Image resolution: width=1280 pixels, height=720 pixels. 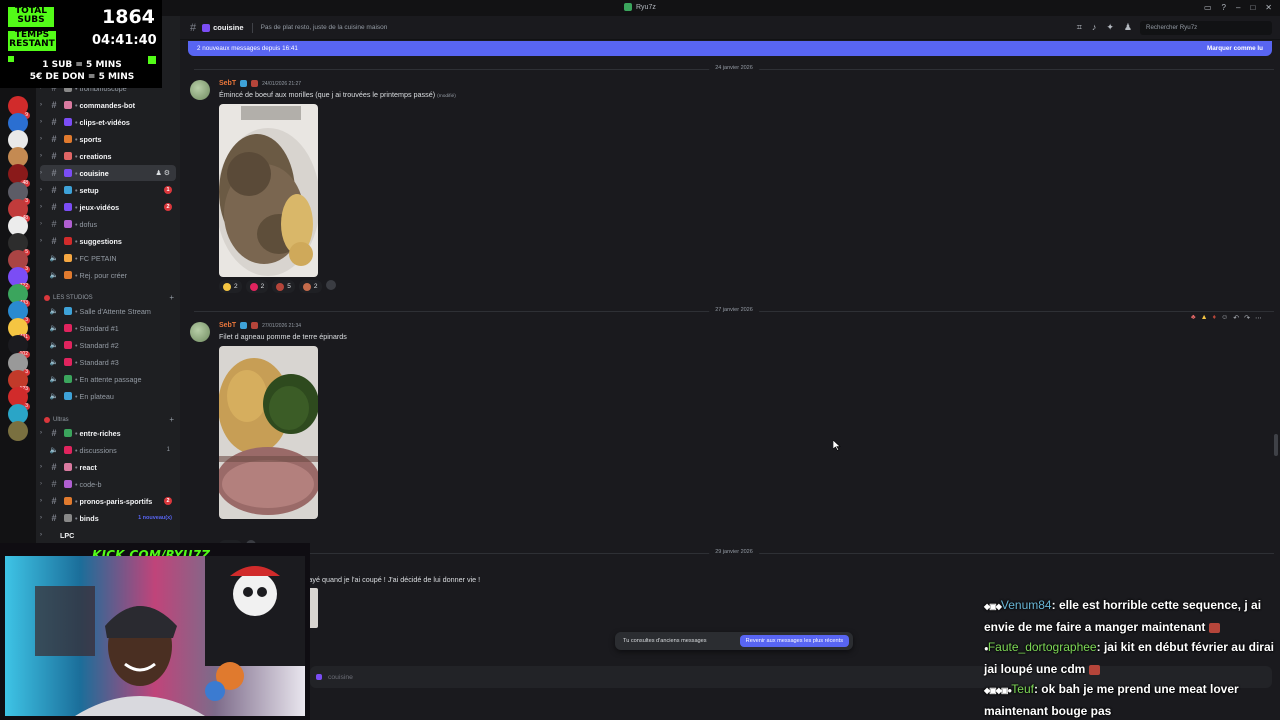 What do you see at coordinates (89, 518) in the screenshot?
I see `channel-name: binds` at bounding box center [89, 518].